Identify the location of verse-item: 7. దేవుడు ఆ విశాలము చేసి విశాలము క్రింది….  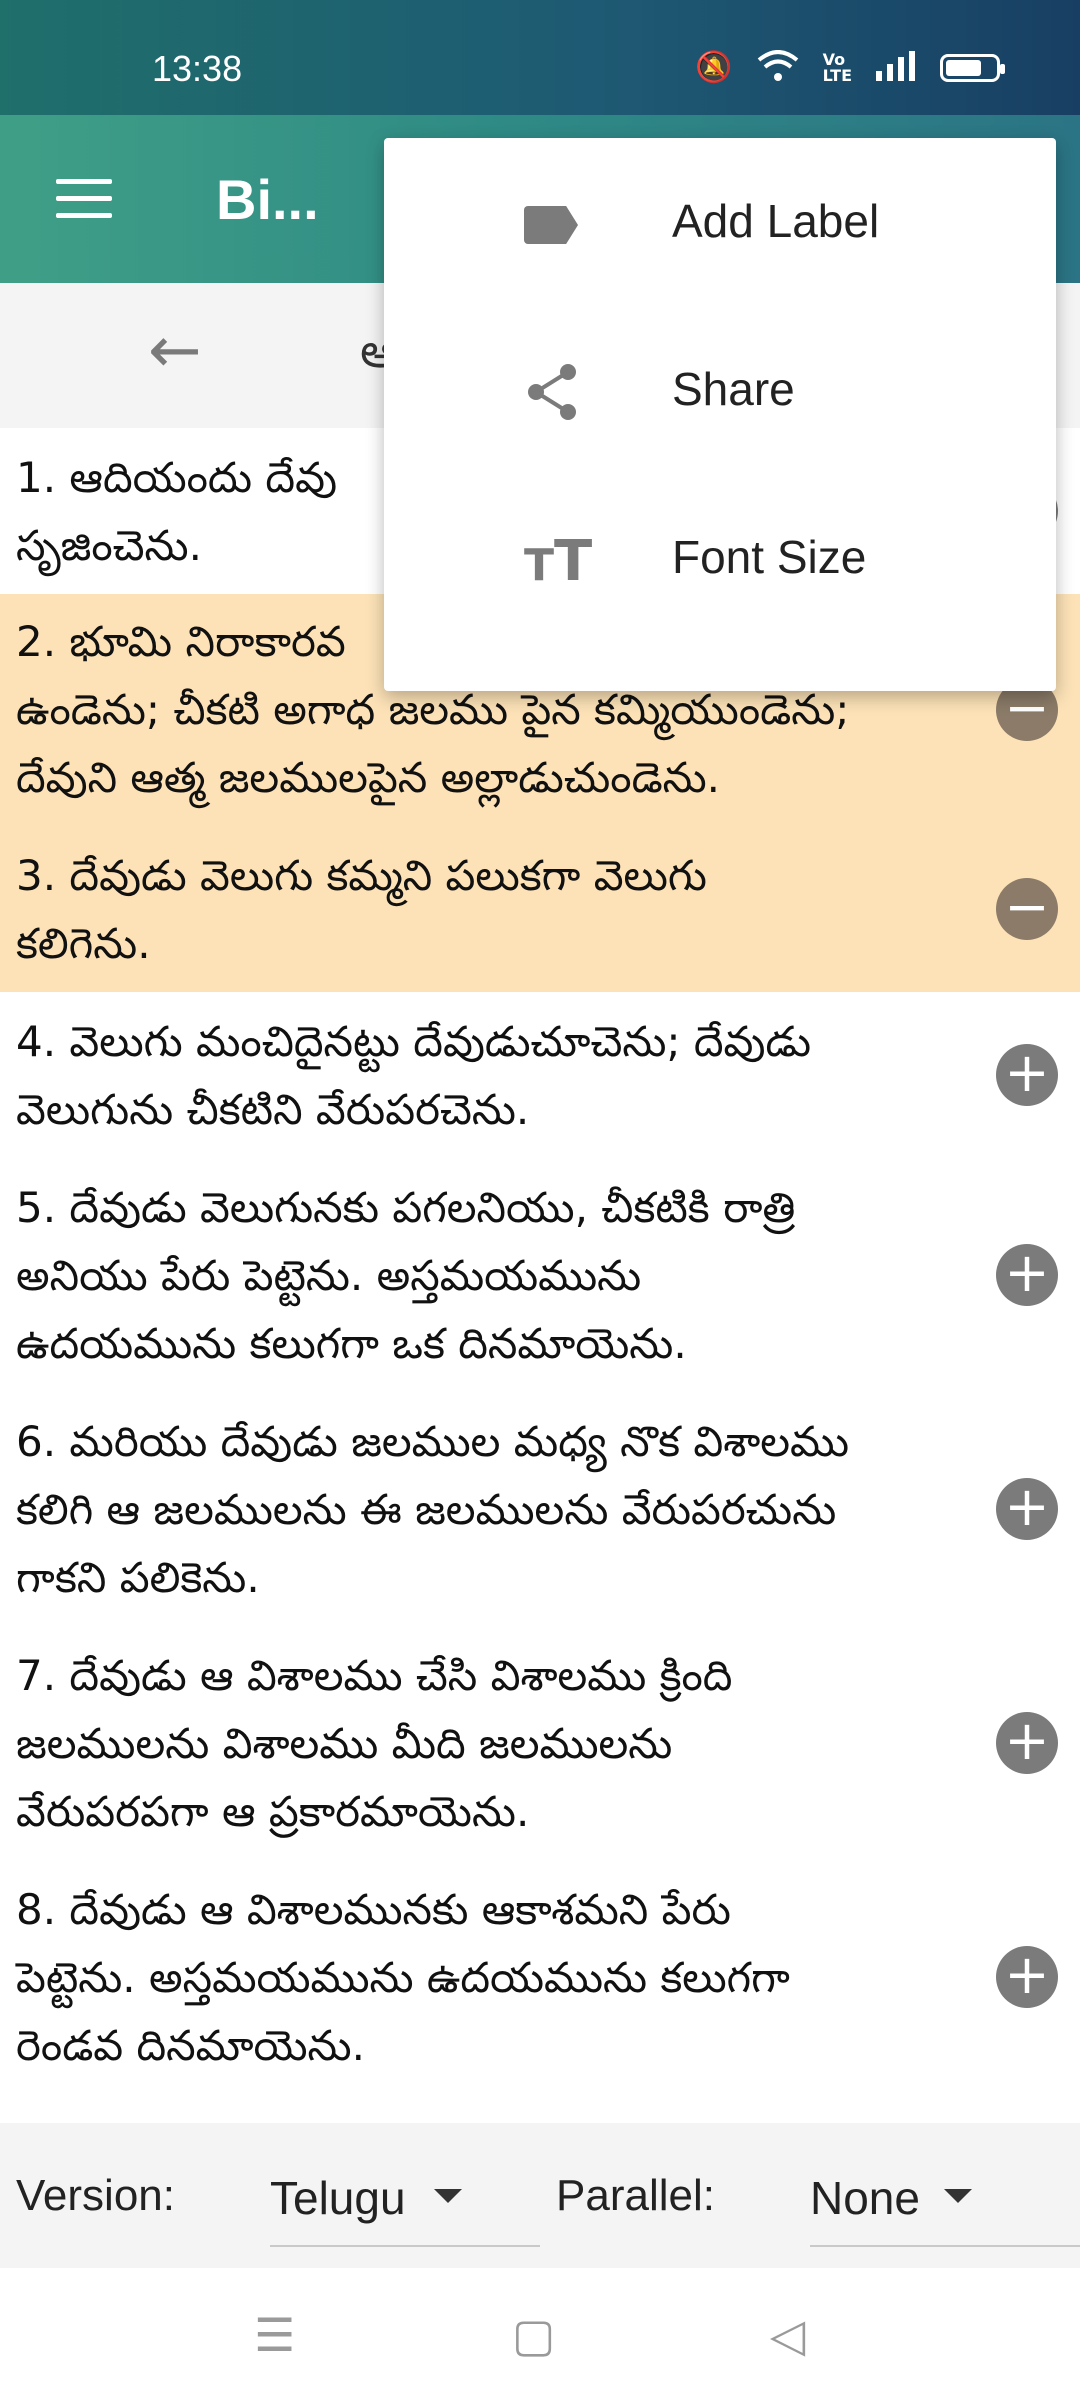
(540, 1743).